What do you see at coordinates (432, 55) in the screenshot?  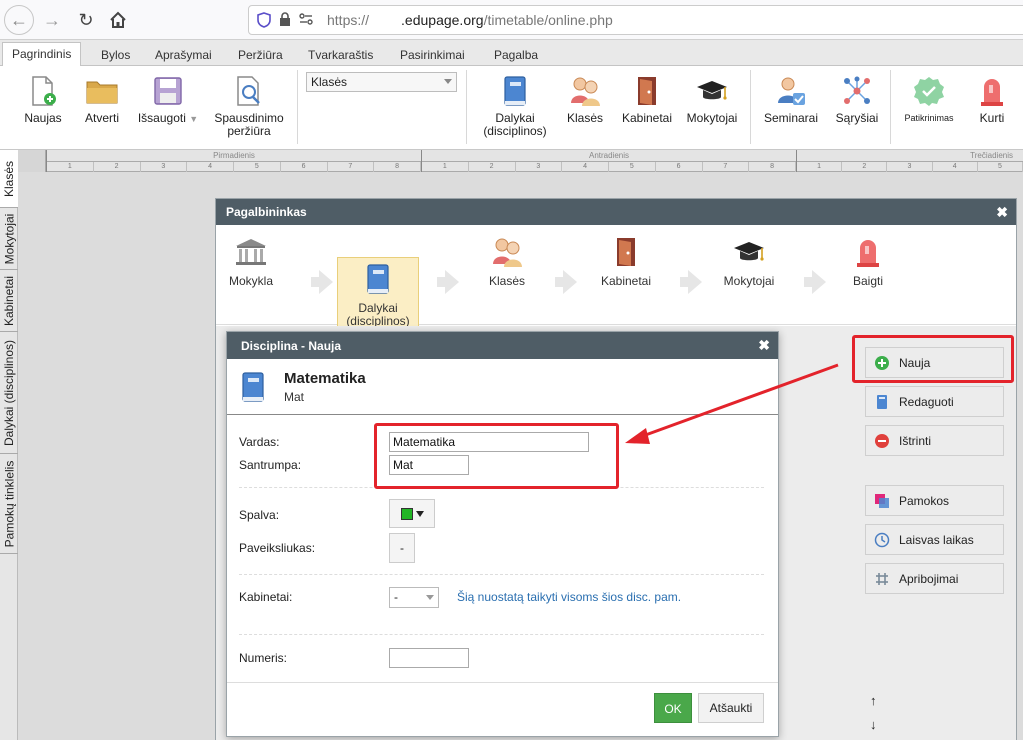 I see `tab-pasirinkimai: Pasirinkimai` at bounding box center [432, 55].